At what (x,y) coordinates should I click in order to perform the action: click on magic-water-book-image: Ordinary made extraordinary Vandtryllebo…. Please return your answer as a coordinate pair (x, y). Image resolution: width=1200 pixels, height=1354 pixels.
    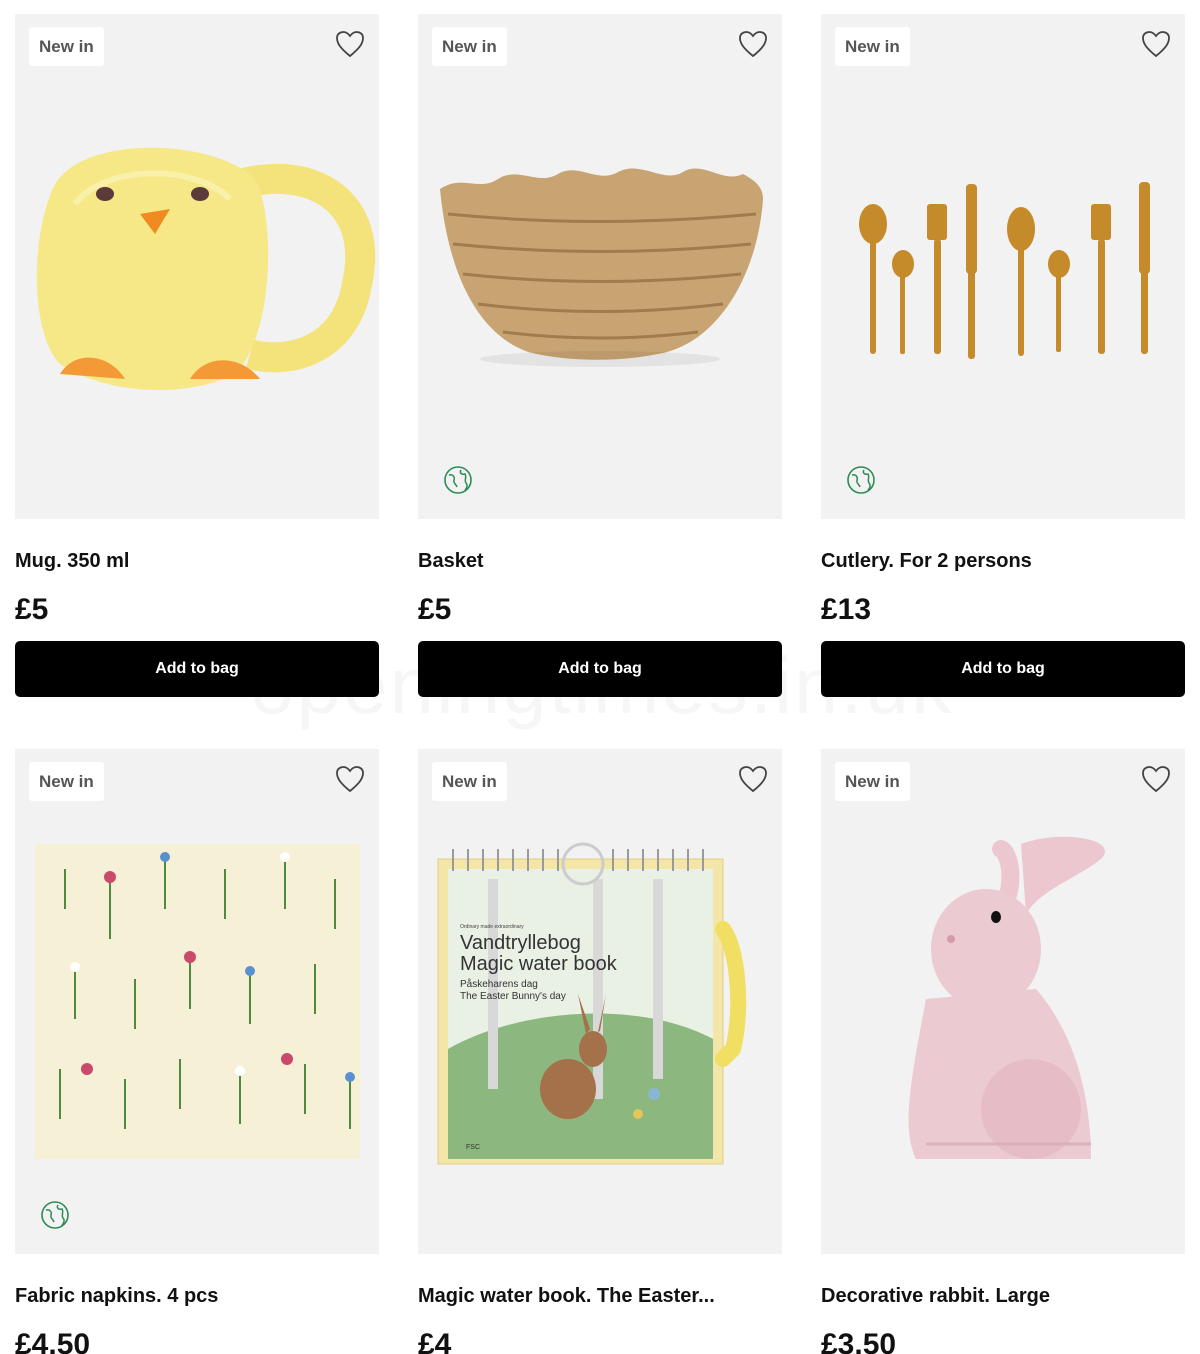
    Looking at the image, I should click on (592, 1003).